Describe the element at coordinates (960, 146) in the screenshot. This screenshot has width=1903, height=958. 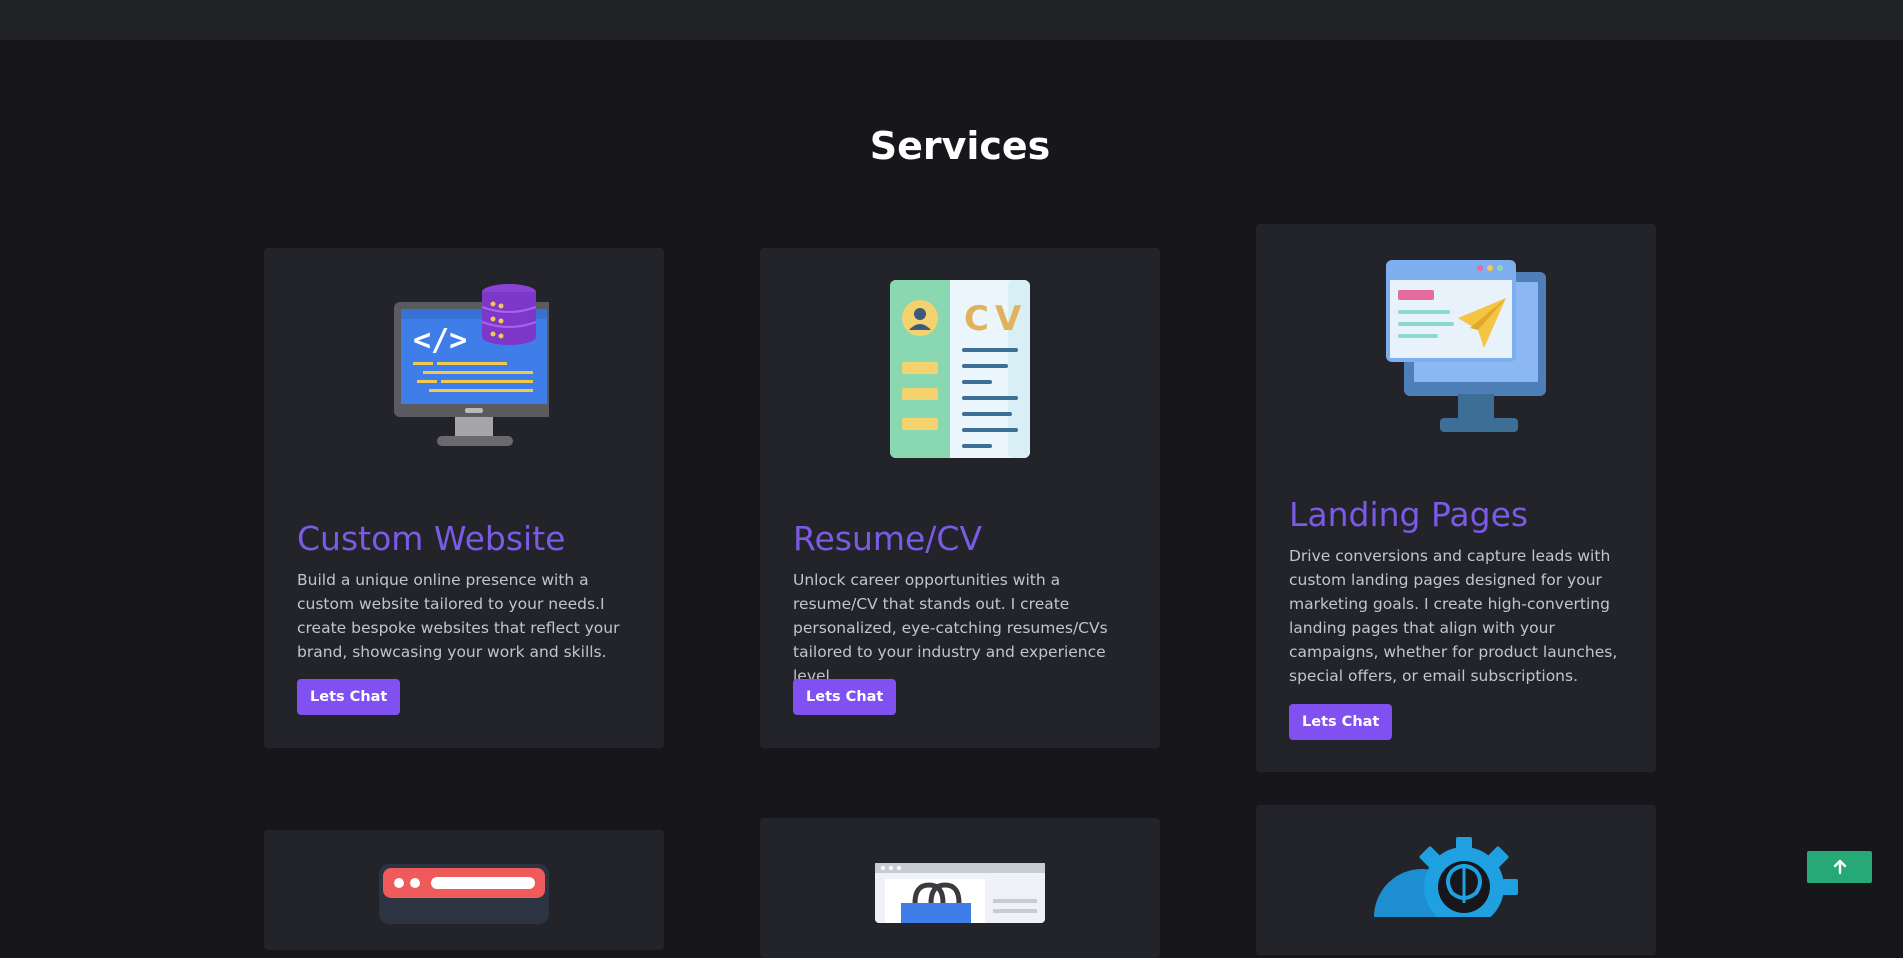
I see `section-title: Services` at that location.